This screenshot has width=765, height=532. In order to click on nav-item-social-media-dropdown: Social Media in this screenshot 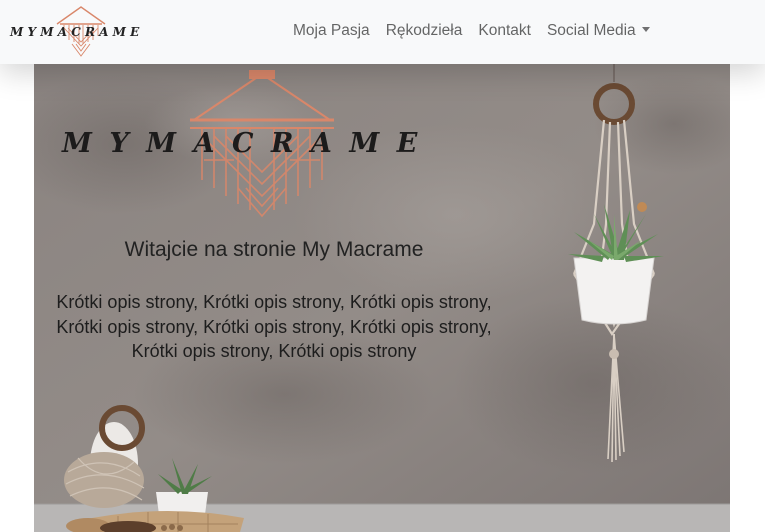, I will do `click(598, 31)`.